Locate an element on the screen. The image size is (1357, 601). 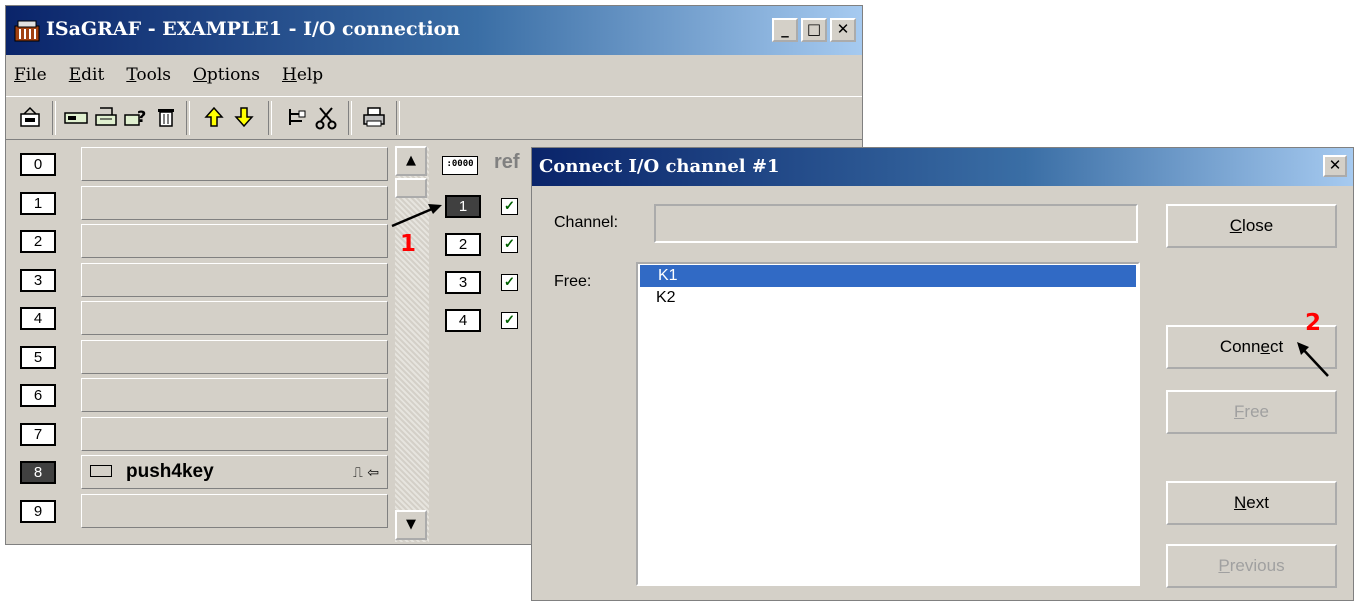
slot-number: 9 is located at coordinates (38, 511).